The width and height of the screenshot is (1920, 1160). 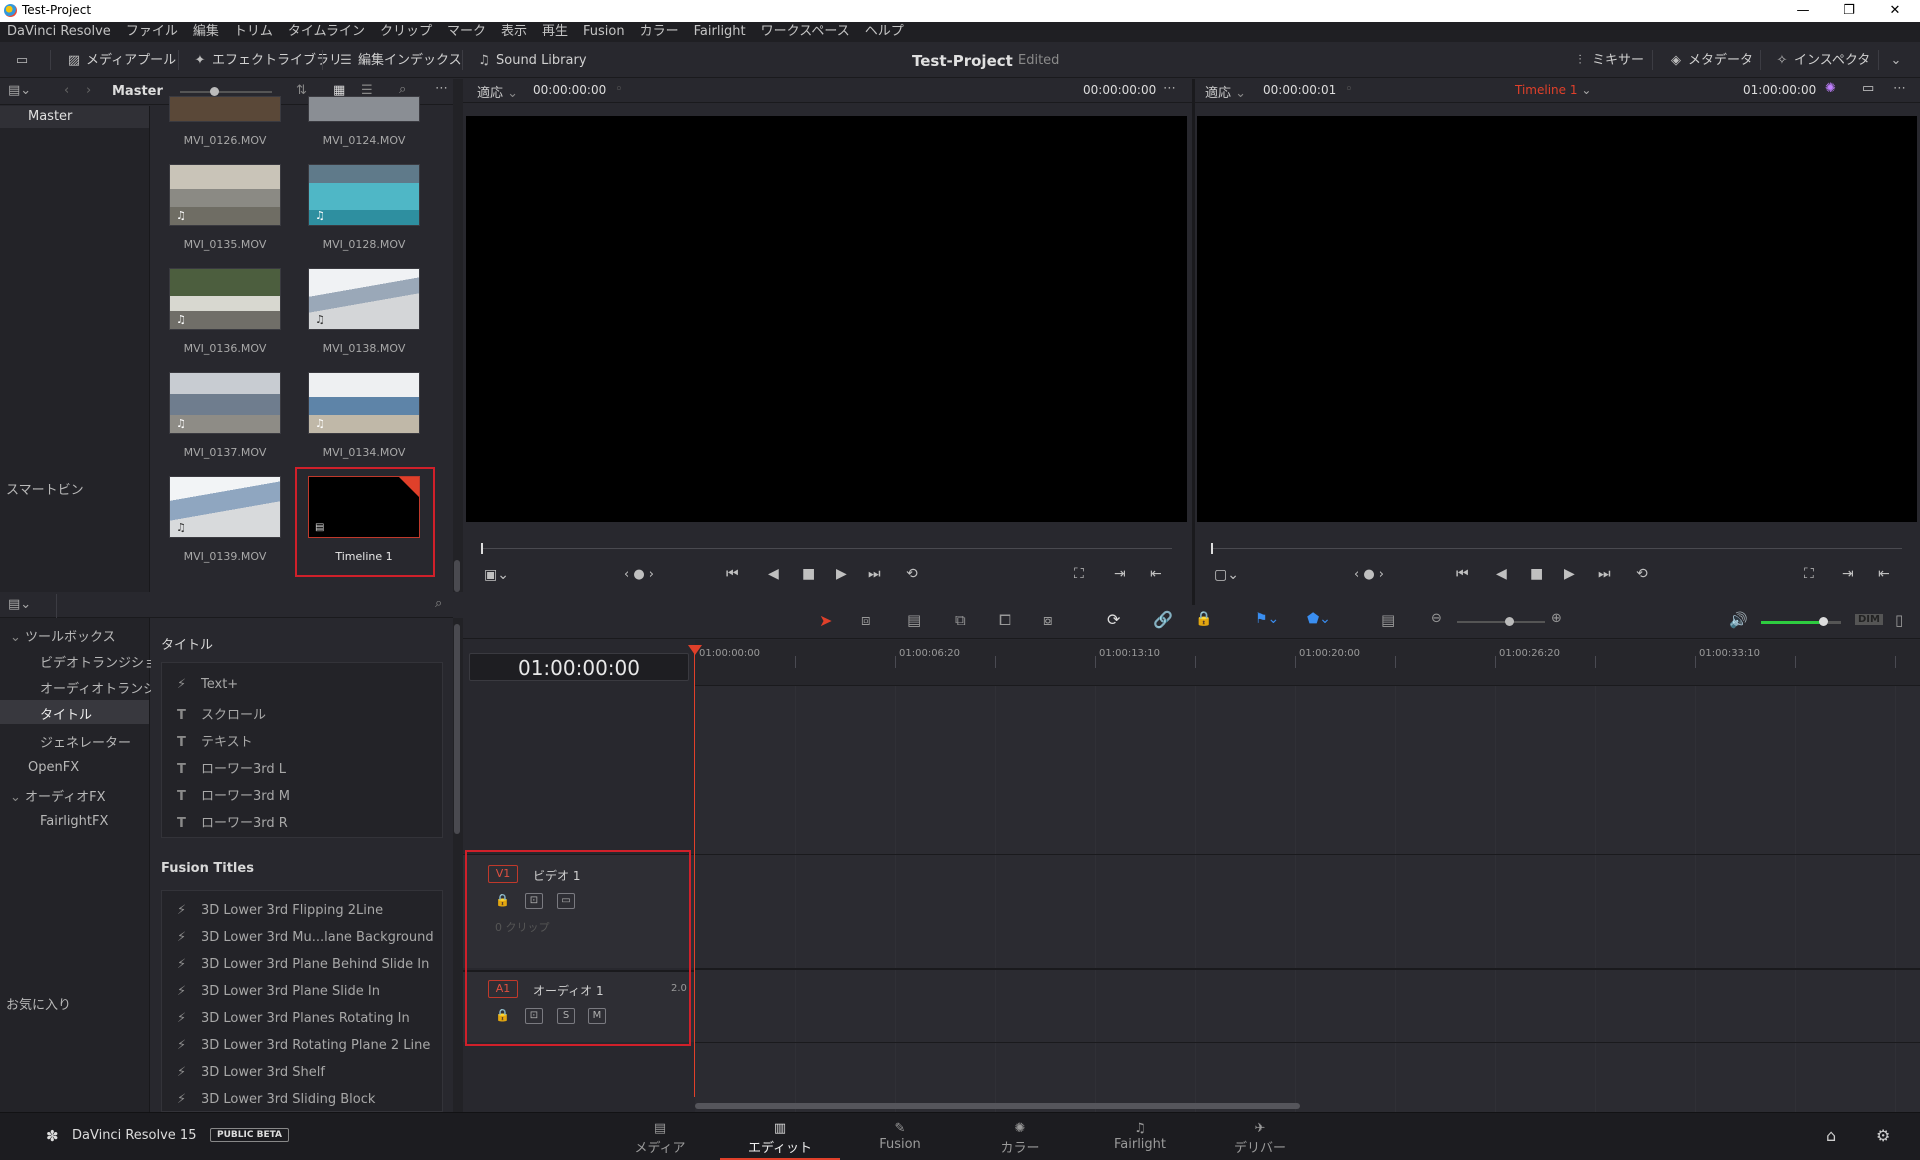 What do you see at coordinates (327, 32) in the screenshot?
I see `menu-timeline: タイムライン` at bounding box center [327, 32].